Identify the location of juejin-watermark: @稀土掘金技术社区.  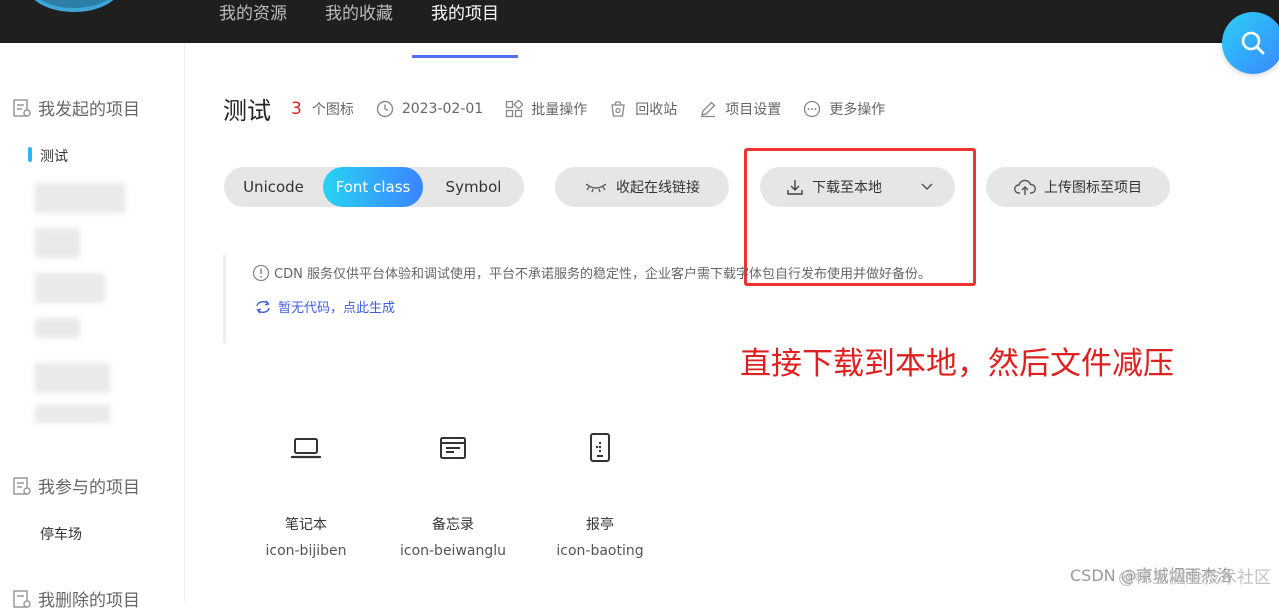
(1194, 578).